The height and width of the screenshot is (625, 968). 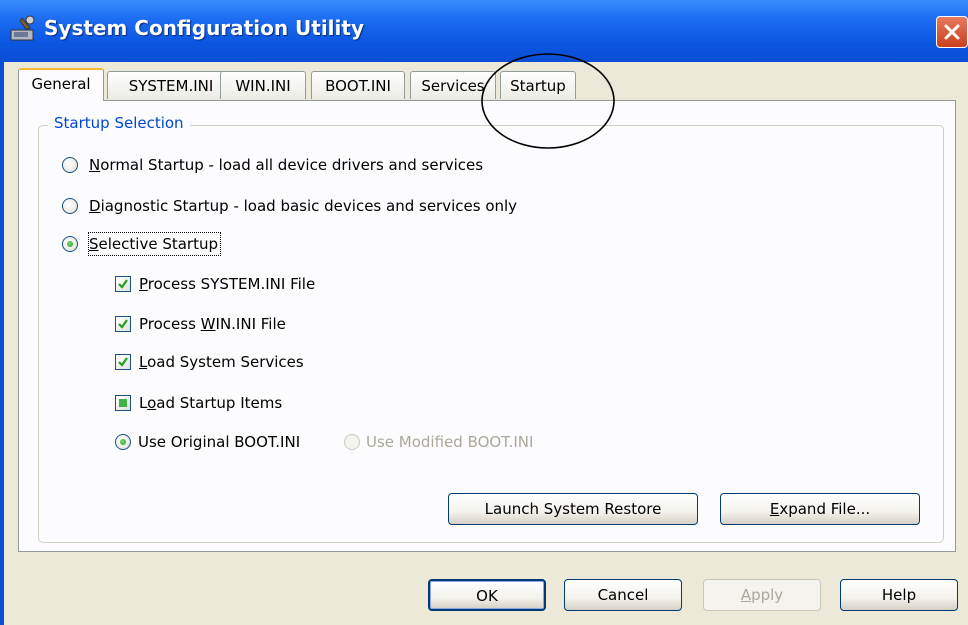 What do you see at coordinates (762, 595) in the screenshot?
I see `apply-button: Apply` at bounding box center [762, 595].